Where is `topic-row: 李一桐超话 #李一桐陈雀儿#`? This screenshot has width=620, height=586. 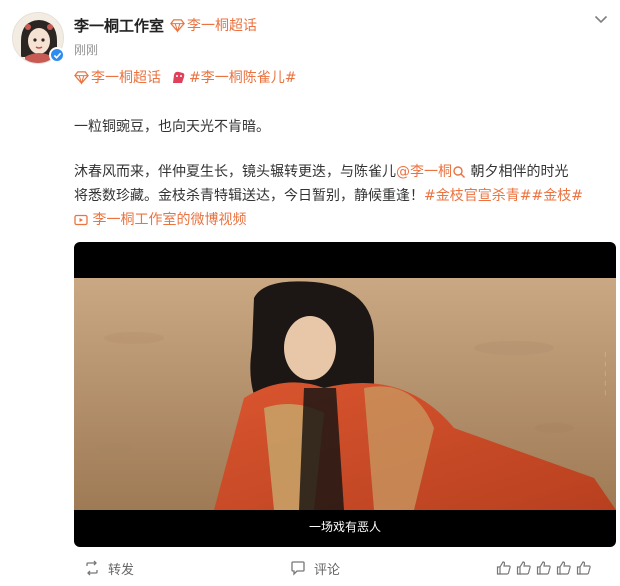
topic-row: 李一桐超话 #李一桐陈雀儿# is located at coordinates (185, 77).